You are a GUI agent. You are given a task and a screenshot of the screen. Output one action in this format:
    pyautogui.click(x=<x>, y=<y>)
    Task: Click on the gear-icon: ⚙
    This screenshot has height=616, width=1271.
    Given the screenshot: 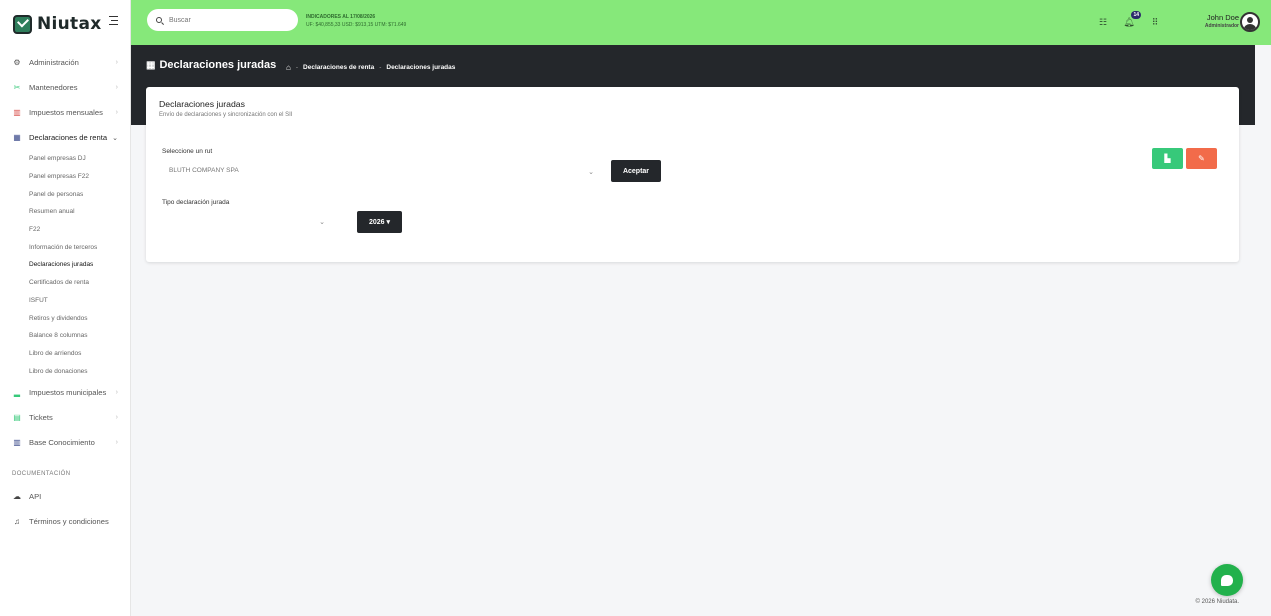 What is the action you would take?
    pyautogui.click(x=17, y=62)
    